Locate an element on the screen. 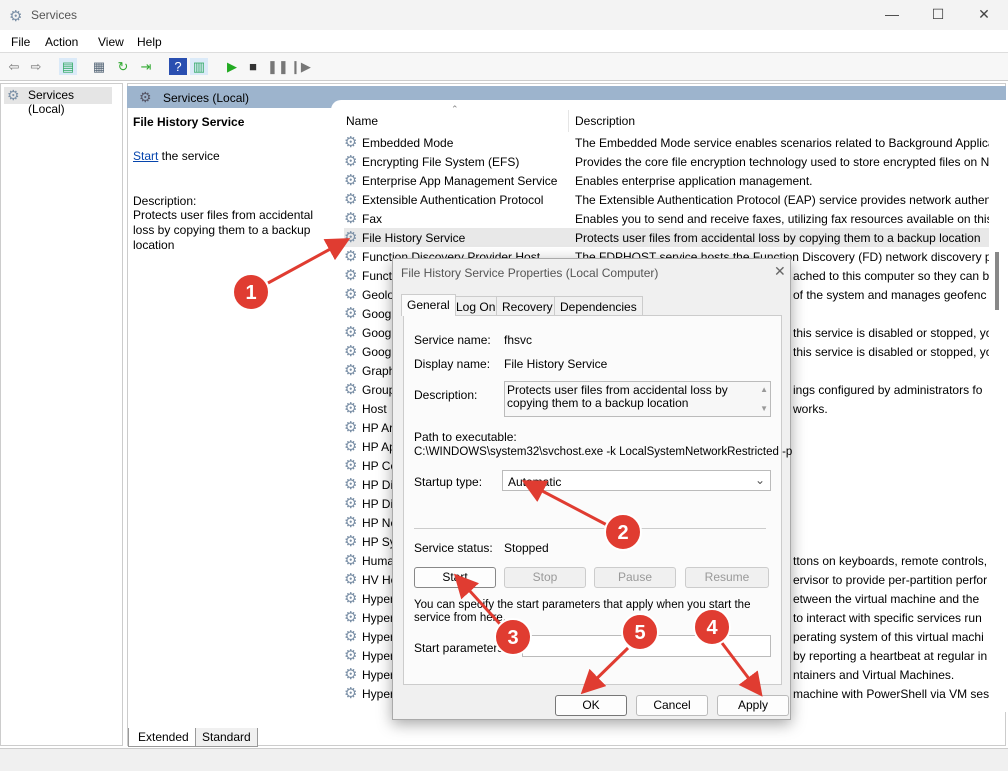  tab-general: General is located at coordinates (428, 305).